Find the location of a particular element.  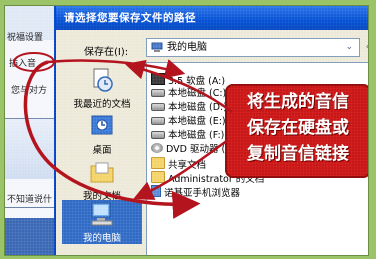

callout-line: 复制音信链接 is located at coordinates (298, 154).